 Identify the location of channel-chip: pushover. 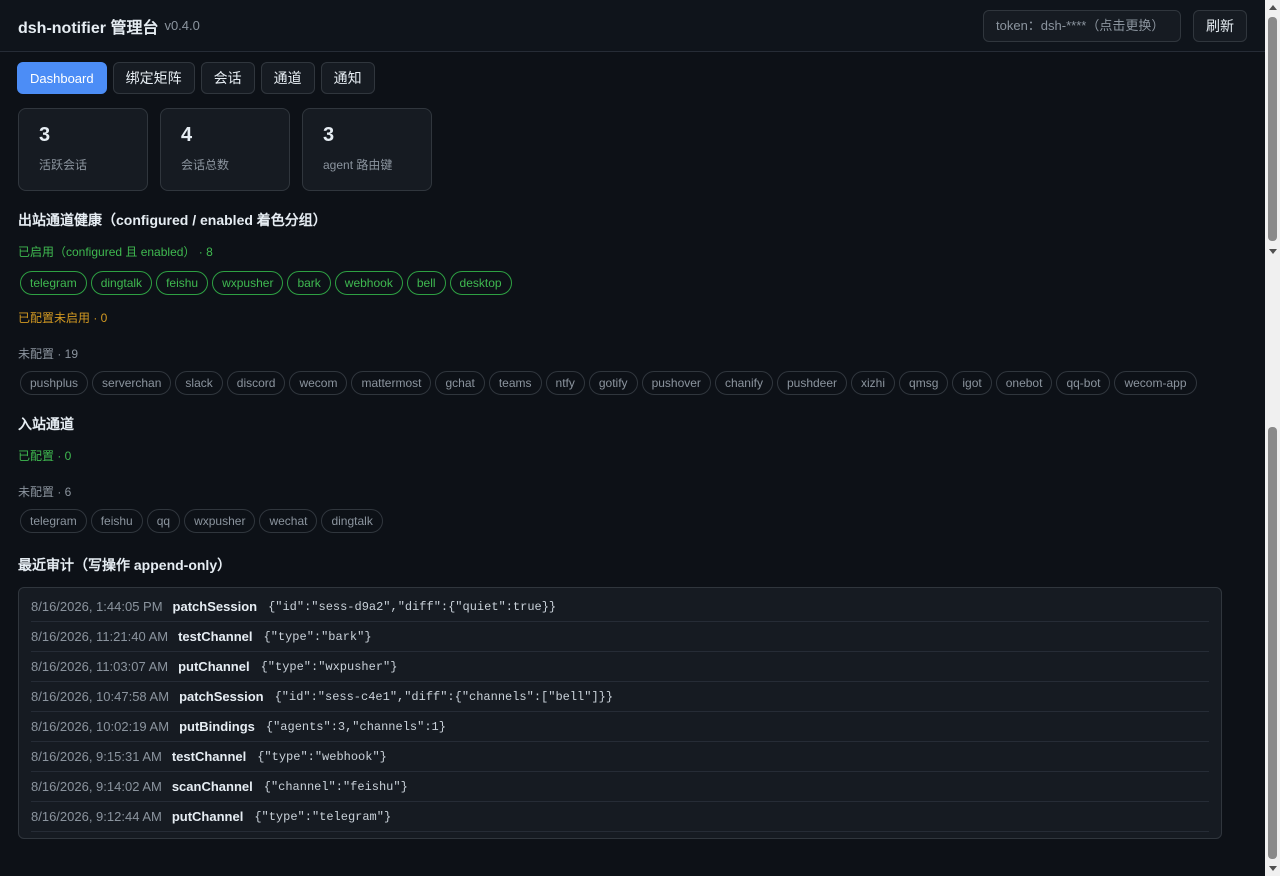
(676, 383).